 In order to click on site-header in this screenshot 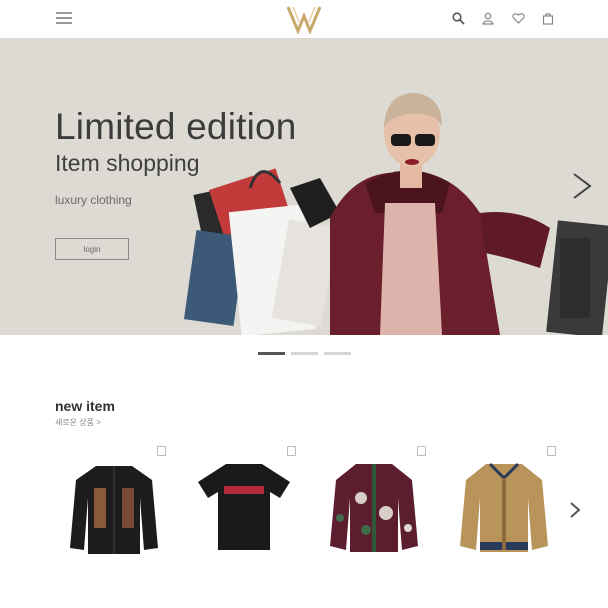, I will do `click(304, 19)`.